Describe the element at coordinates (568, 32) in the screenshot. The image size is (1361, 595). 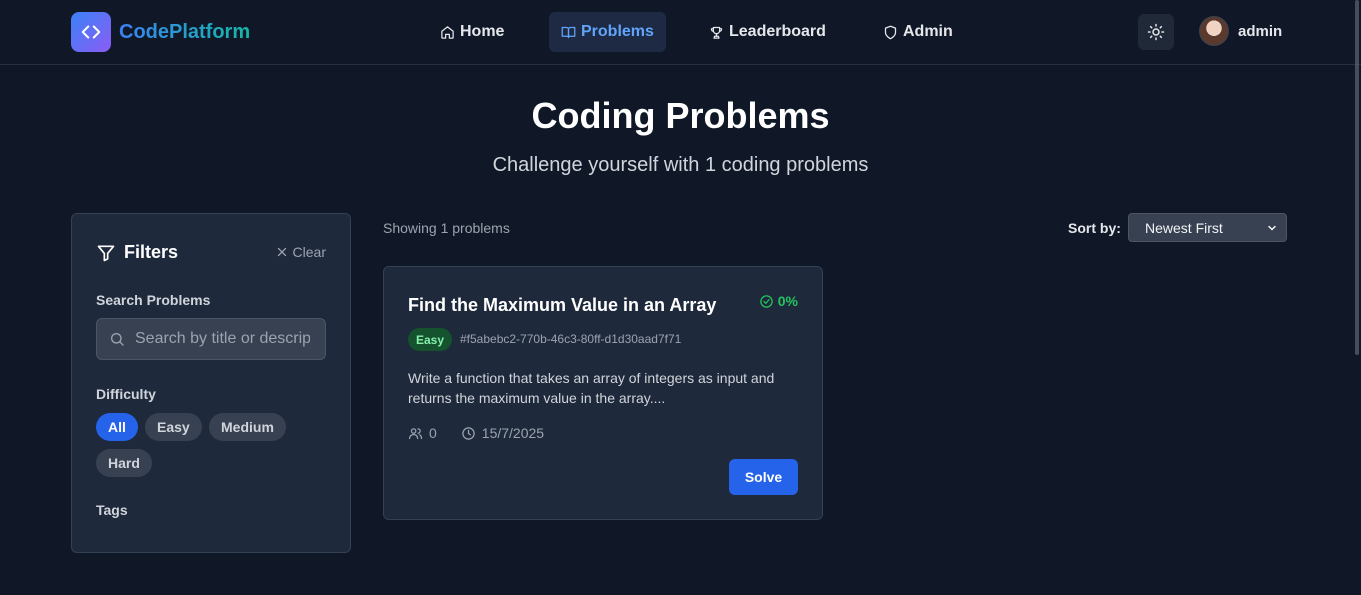
I see `book-icon` at that location.